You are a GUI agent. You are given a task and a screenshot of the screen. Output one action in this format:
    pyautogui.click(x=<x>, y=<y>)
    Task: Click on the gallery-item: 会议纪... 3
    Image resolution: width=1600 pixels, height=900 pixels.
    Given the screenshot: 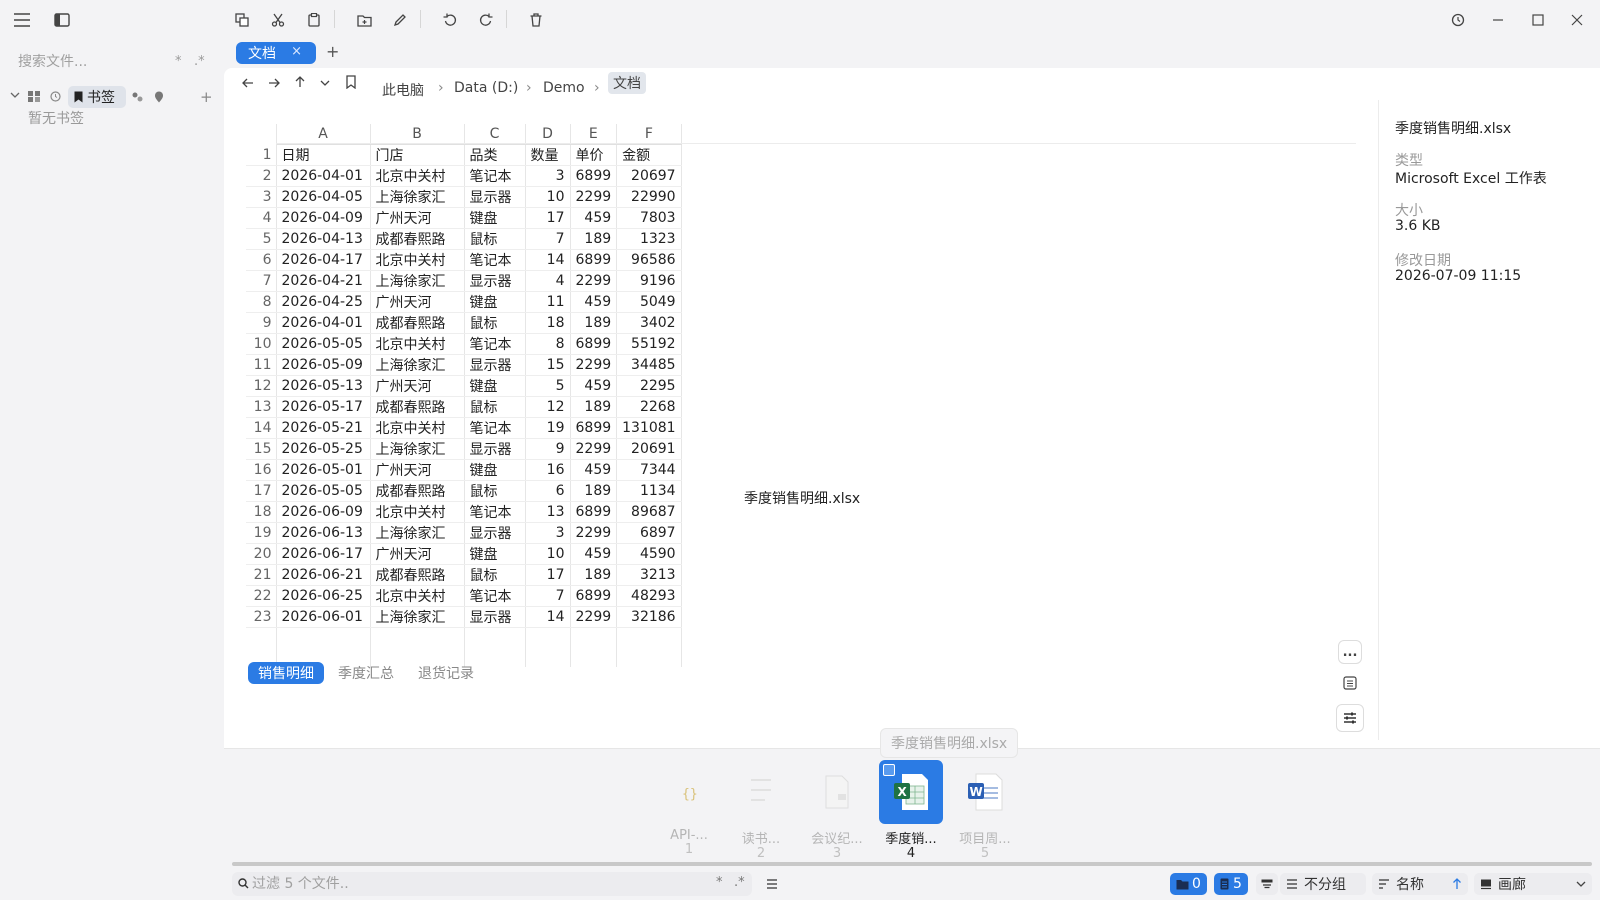 What is the action you would take?
    pyautogui.click(x=837, y=810)
    